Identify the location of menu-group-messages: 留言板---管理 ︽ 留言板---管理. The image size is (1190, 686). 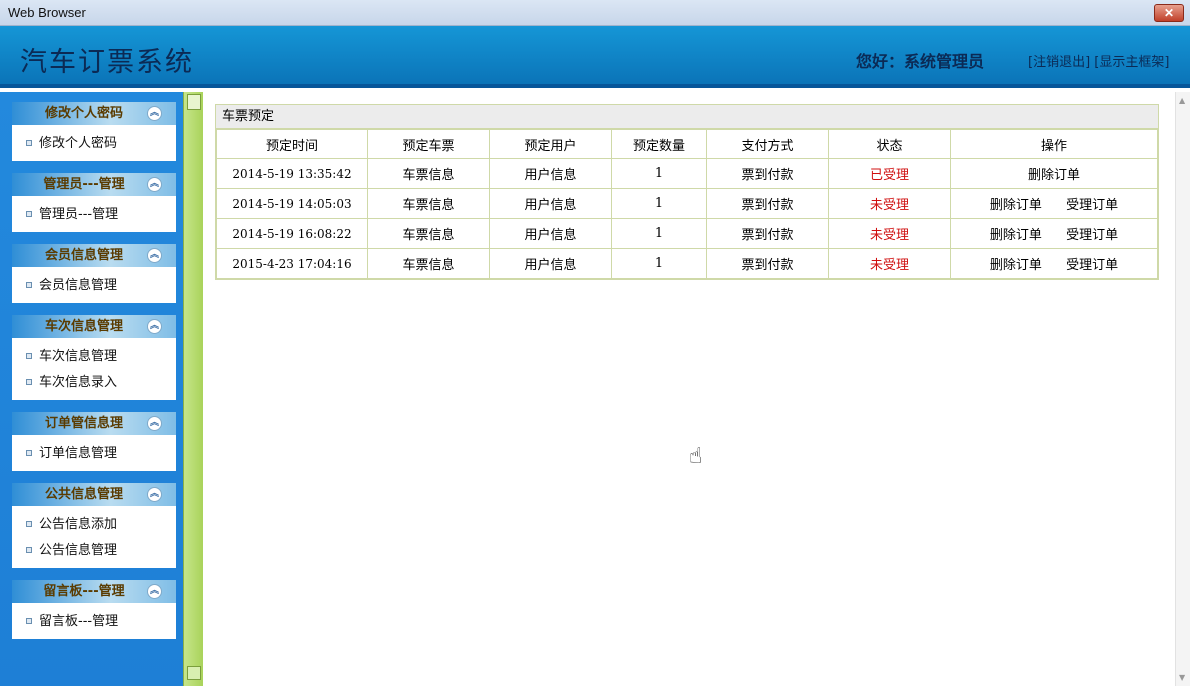
(94, 609).